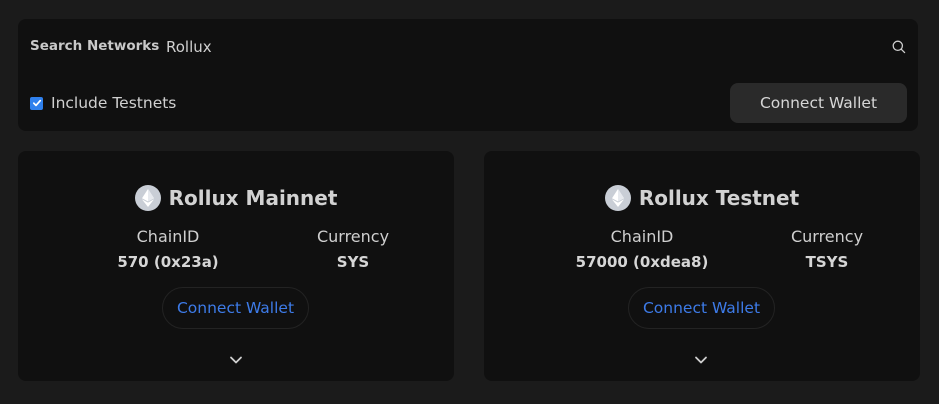 This screenshot has width=939, height=404. What do you see at coordinates (95, 46) in the screenshot?
I see `search-label: Search Networks` at bounding box center [95, 46].